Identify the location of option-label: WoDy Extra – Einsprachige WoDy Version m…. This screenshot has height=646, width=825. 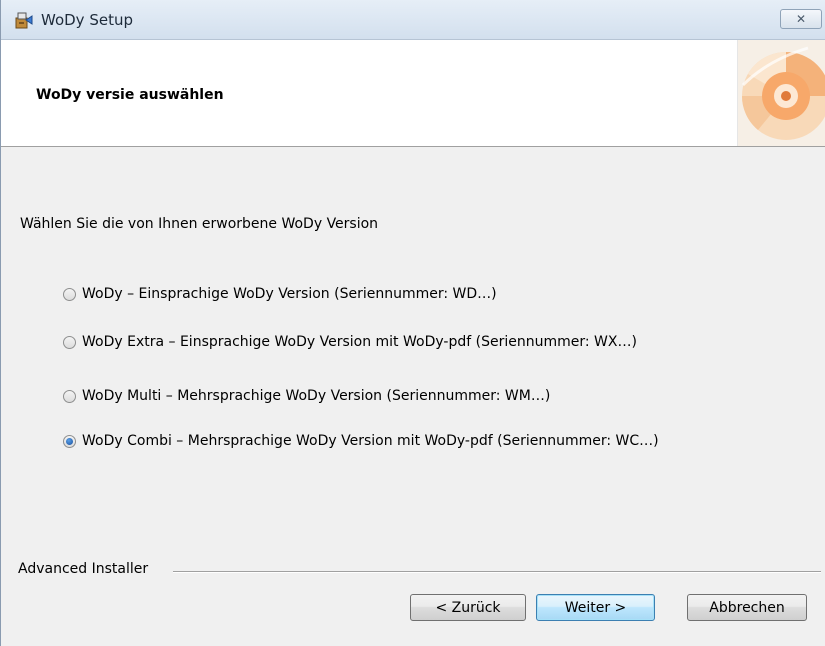
(359, 342).